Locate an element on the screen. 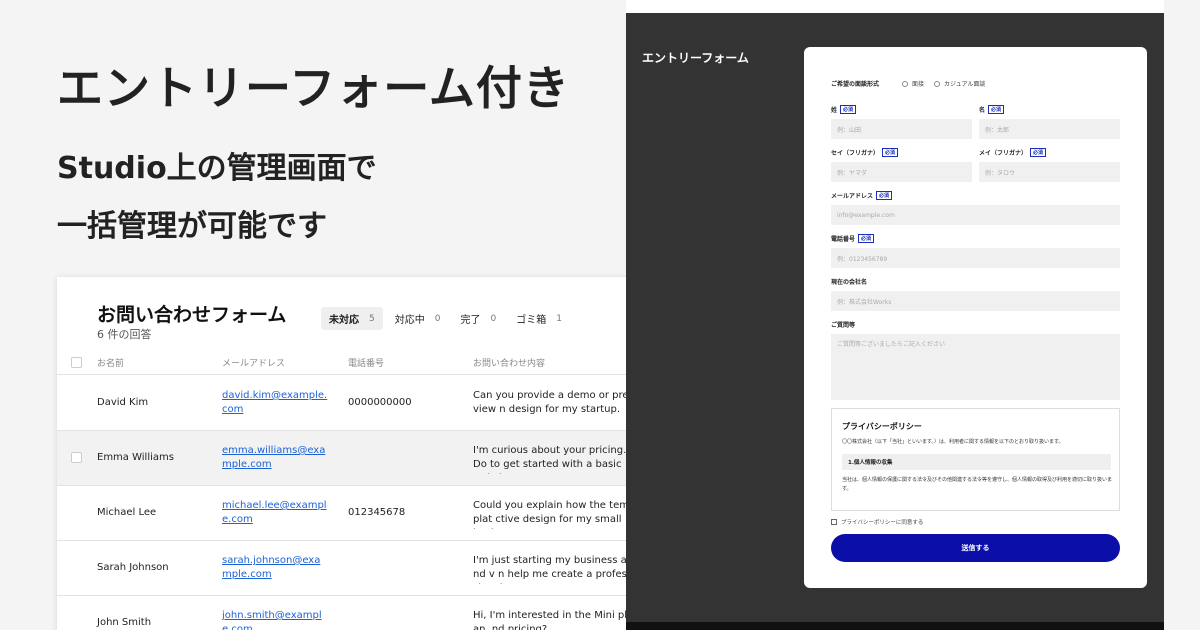  question-textarea: ご質問等ございましたらご記入ください is located at coordinates (975, 367).